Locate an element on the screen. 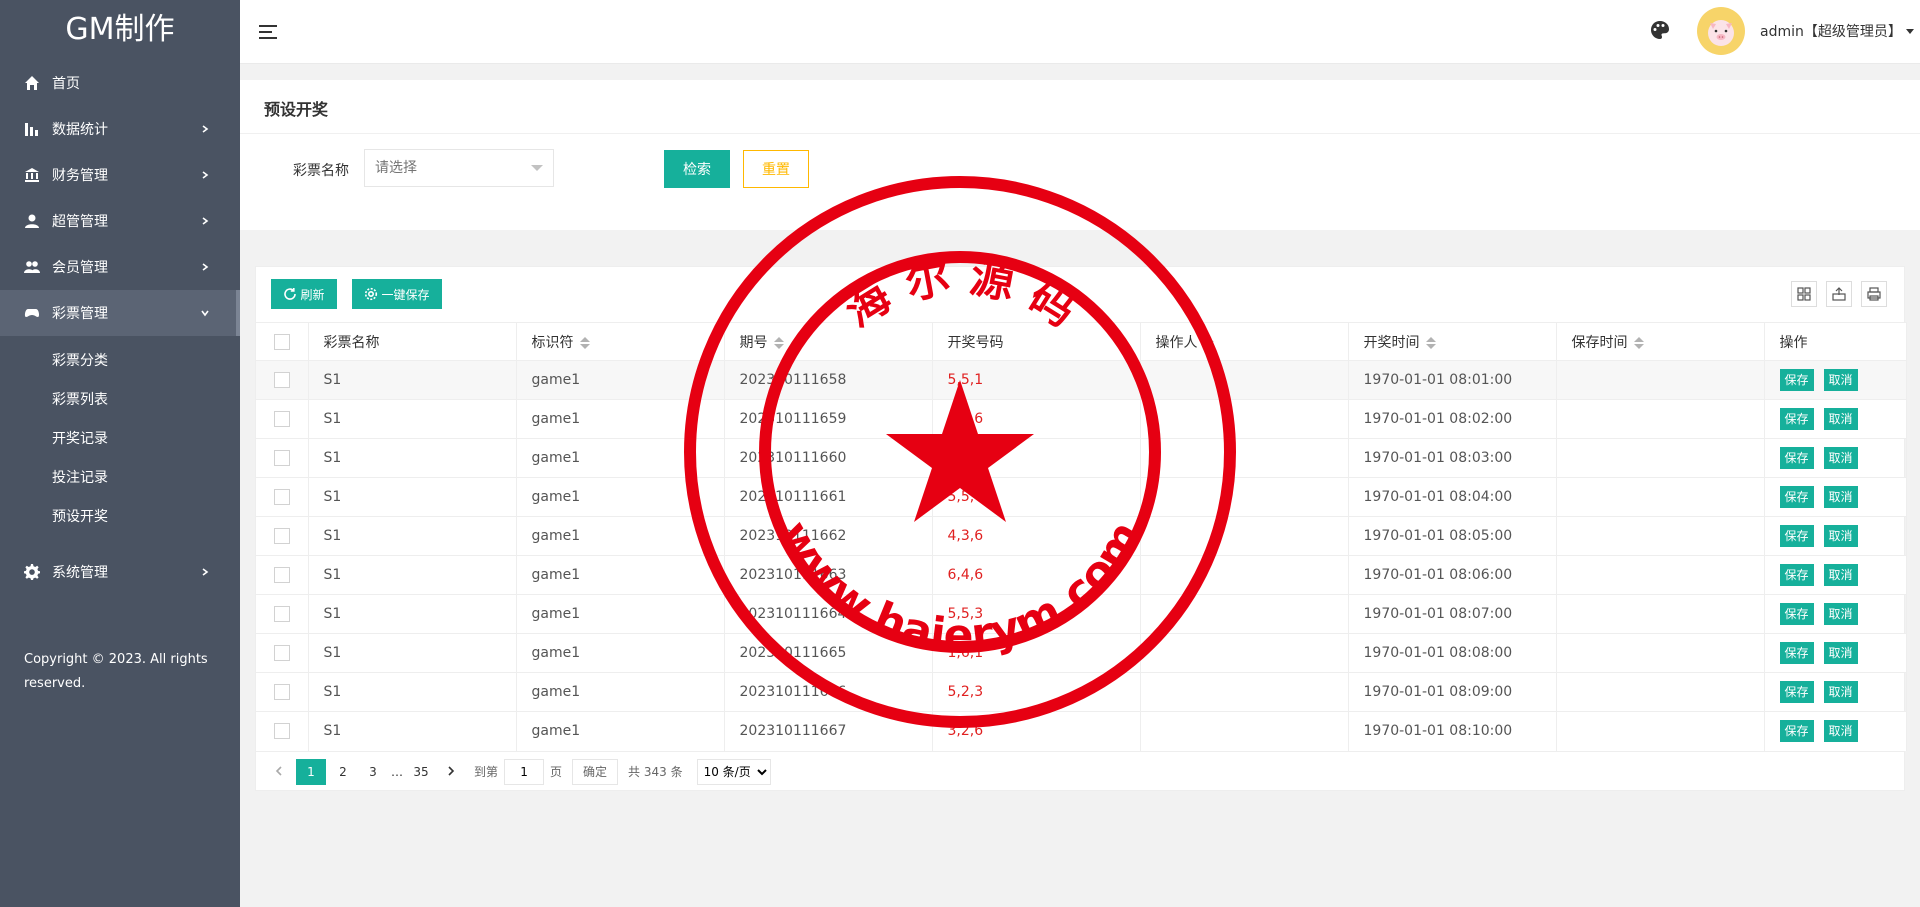 The height and width of the screenshot is (907, 1920). save-all-button: 一键保存 is located at coordinates (397, 294).